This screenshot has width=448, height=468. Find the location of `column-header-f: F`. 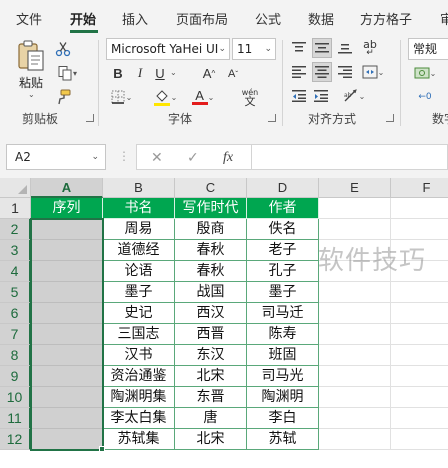

column-header-f: F is located at coordinates (419, 188).